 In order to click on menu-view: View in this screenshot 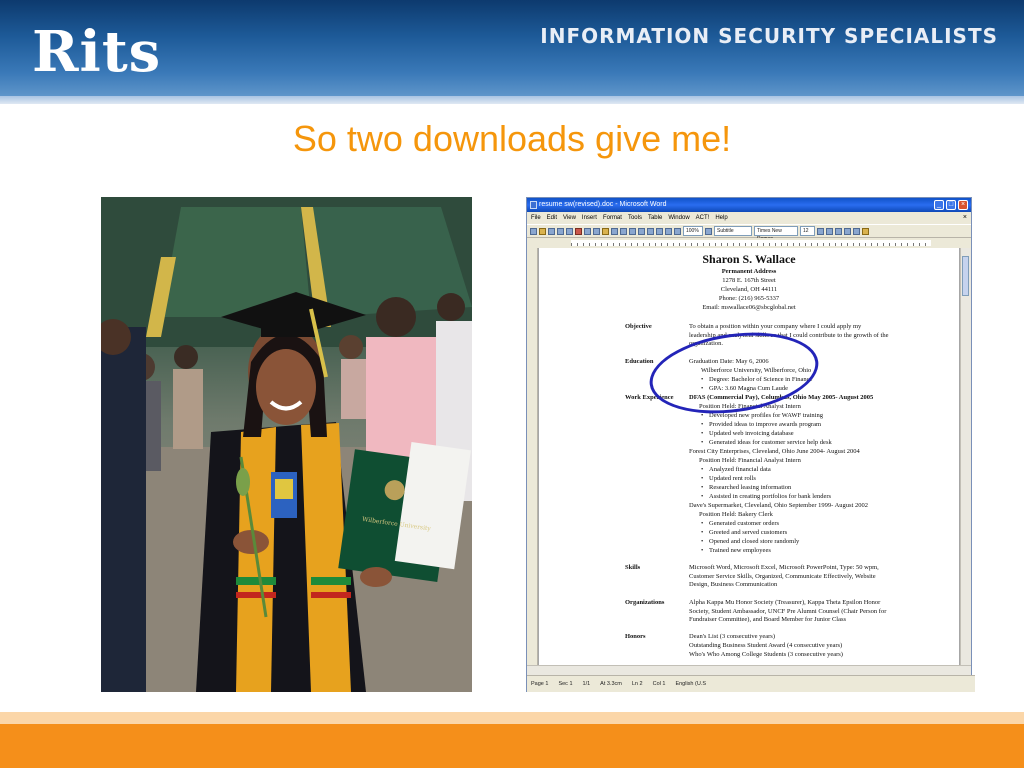, I will do `click(569, 218)`.